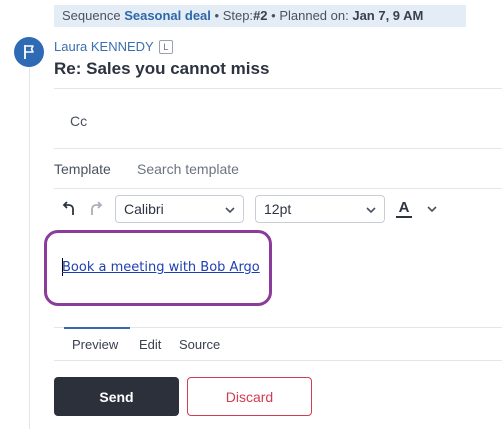 Image resolution: width=502 pixels, height=429 pixels. What do you see at coordinates (91, 15) in the screenshot?
I see `sequence-prefix: Sequence` at bounding box center [91, 15].